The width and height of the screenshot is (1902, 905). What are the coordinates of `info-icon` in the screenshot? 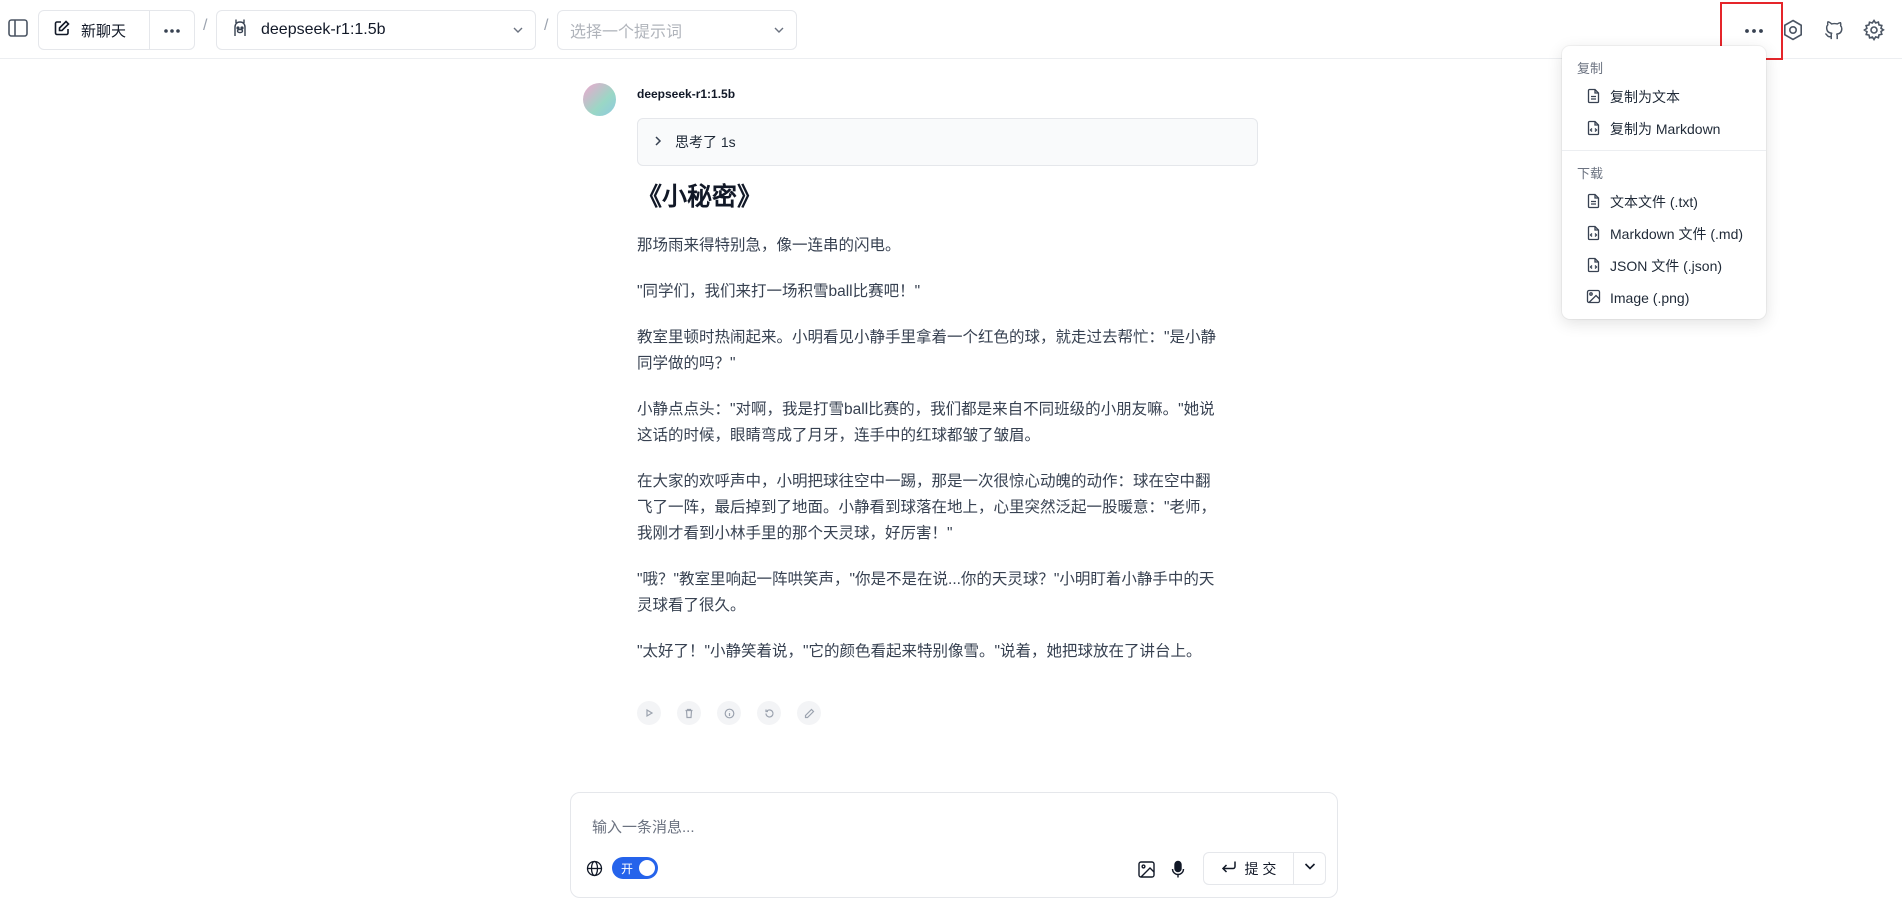 It's located at (729, 713).